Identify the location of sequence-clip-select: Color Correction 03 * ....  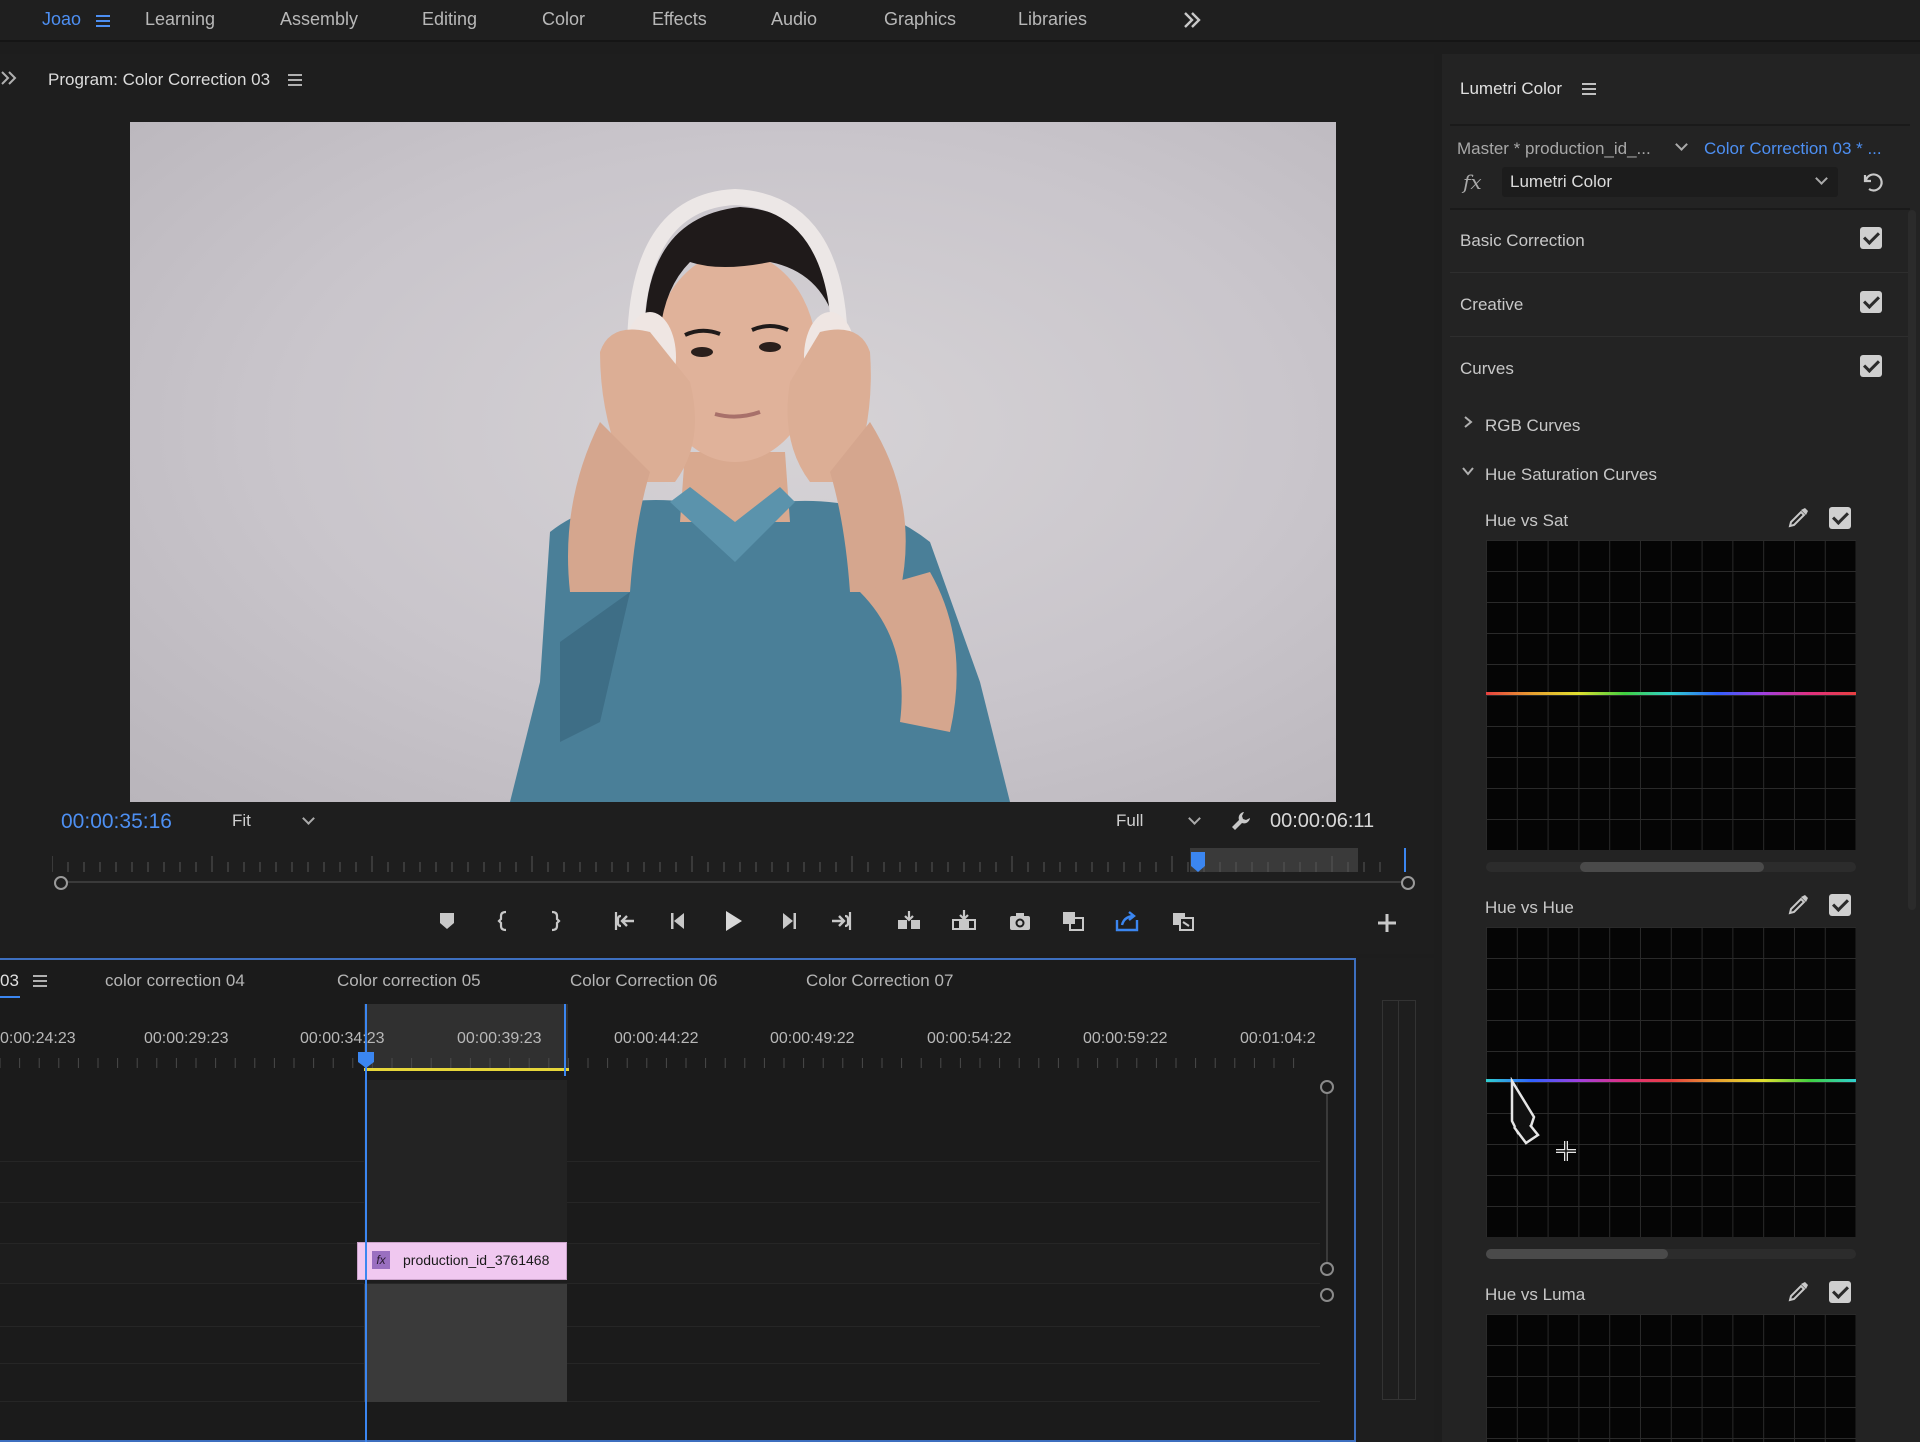
(1793, 149).